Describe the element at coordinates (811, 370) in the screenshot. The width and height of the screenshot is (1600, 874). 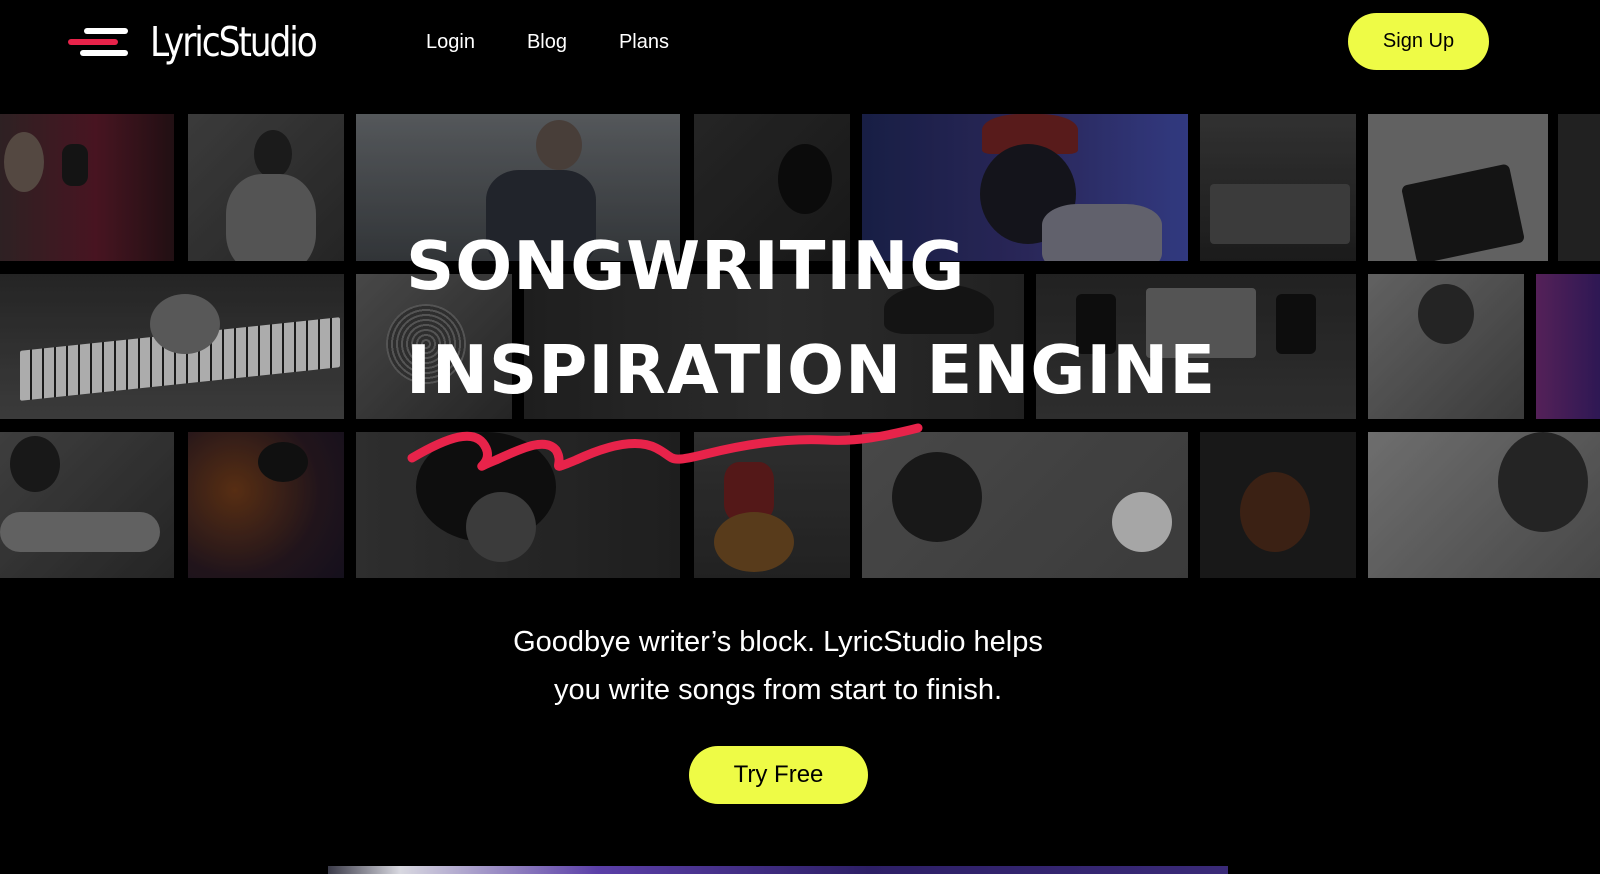
I see `hero-title-line2: INSPIRATION ENGINE` at that location.